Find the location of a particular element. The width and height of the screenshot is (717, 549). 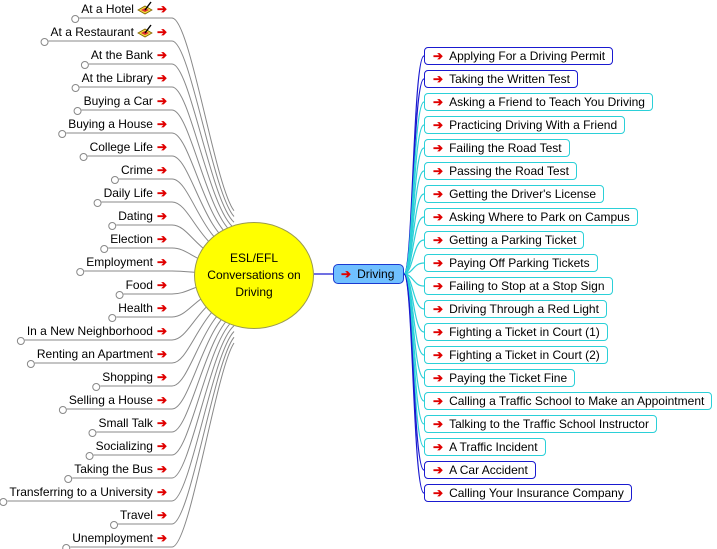

driving-subtopic-node: ➔ Paying Off Parking Tickets is located at coordinates (511, 263).